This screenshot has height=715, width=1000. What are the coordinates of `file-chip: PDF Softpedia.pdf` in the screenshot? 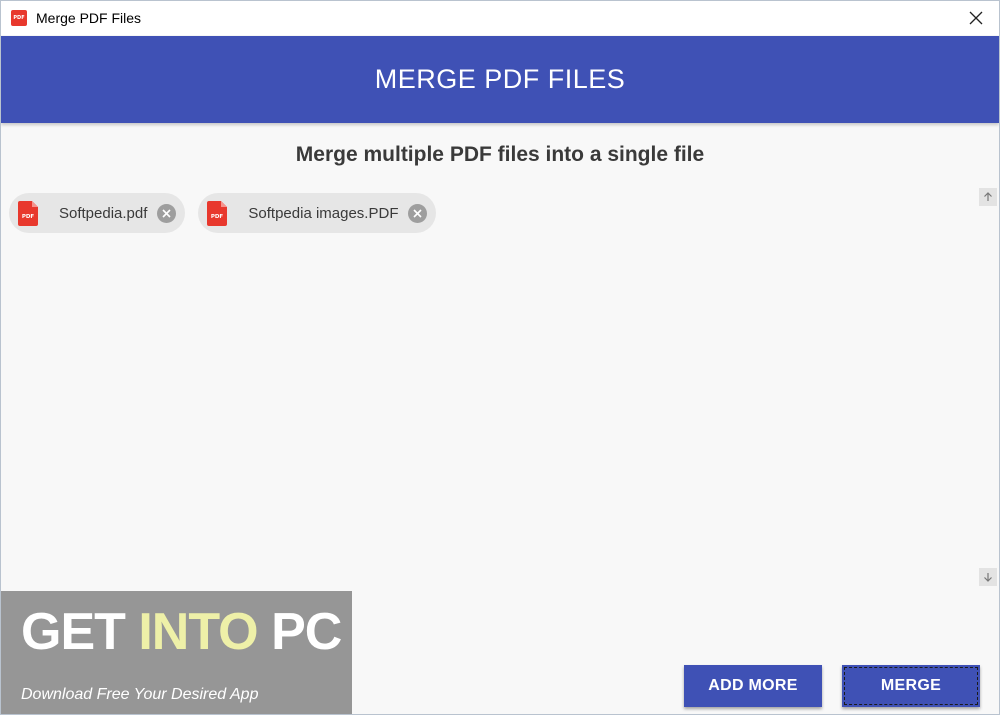 It's located at (97, 213).